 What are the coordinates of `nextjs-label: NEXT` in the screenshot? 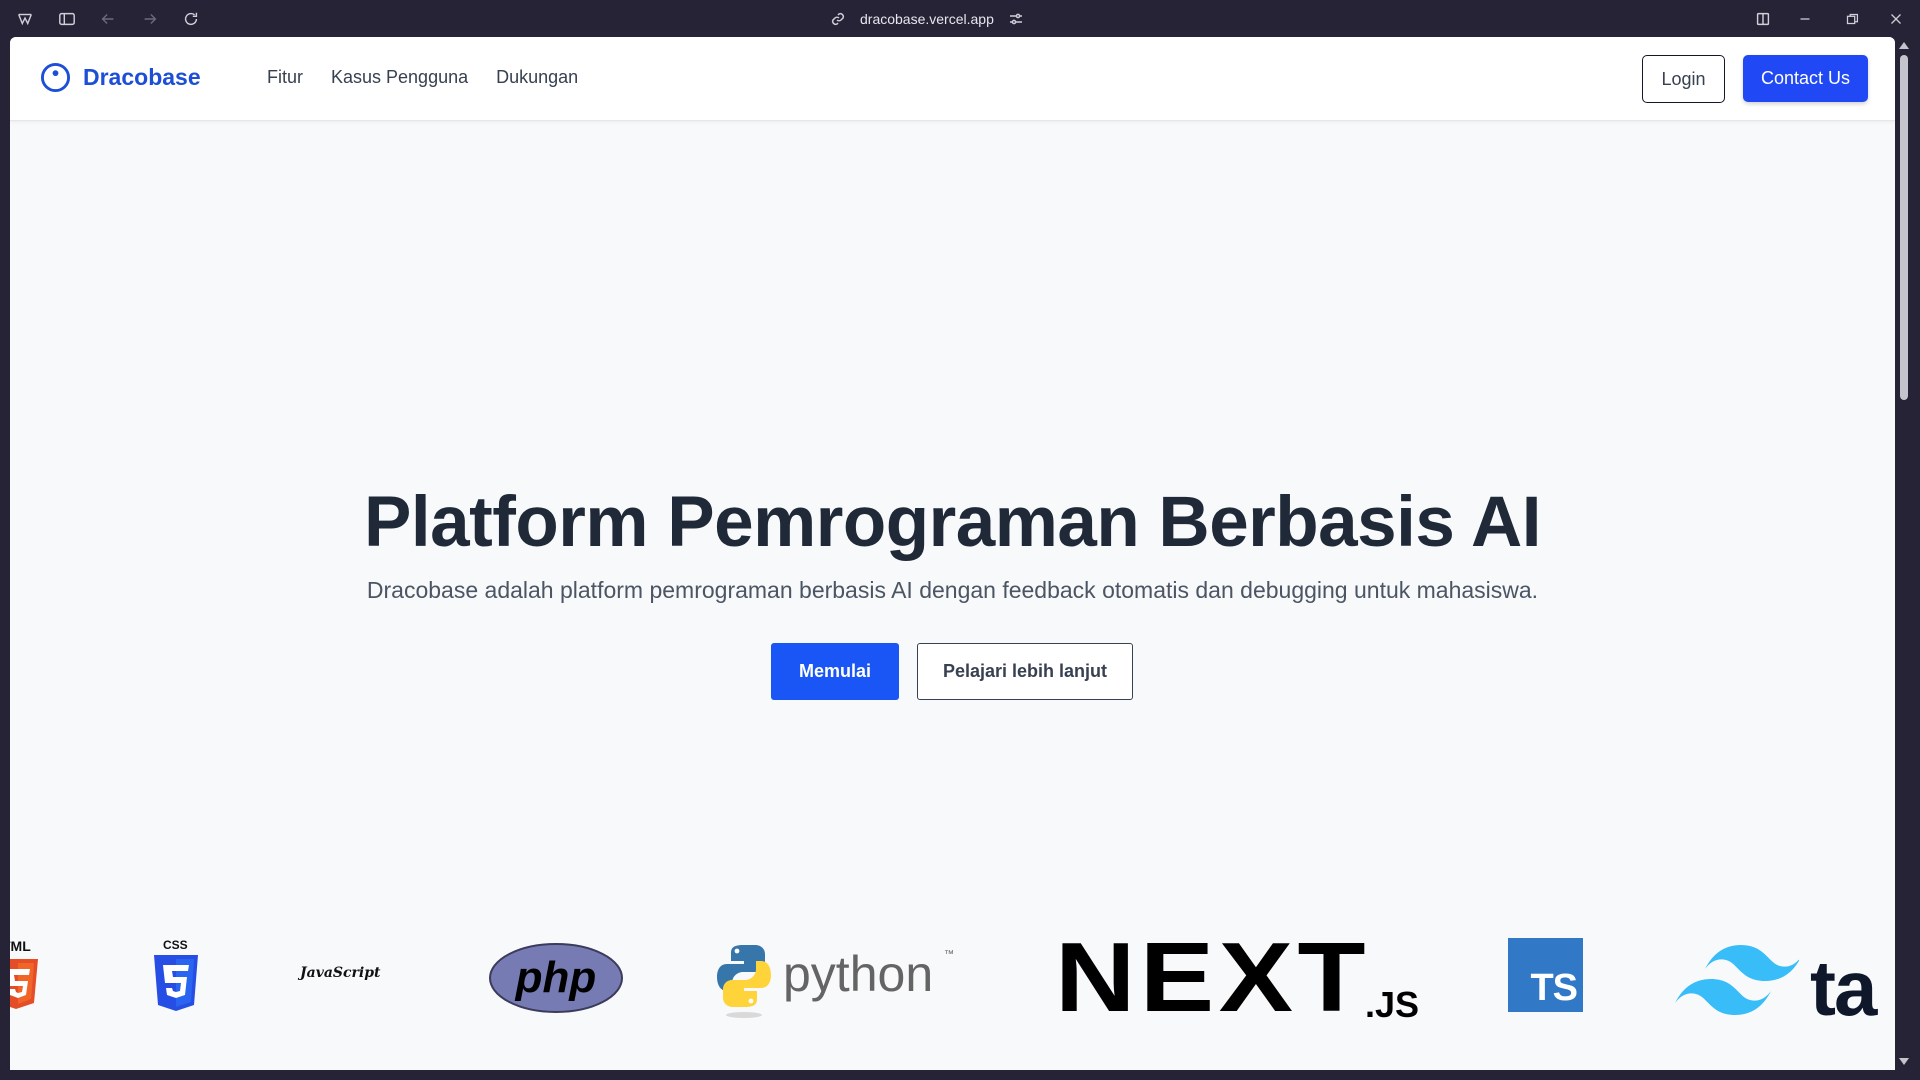 It's located at (1212, 982).